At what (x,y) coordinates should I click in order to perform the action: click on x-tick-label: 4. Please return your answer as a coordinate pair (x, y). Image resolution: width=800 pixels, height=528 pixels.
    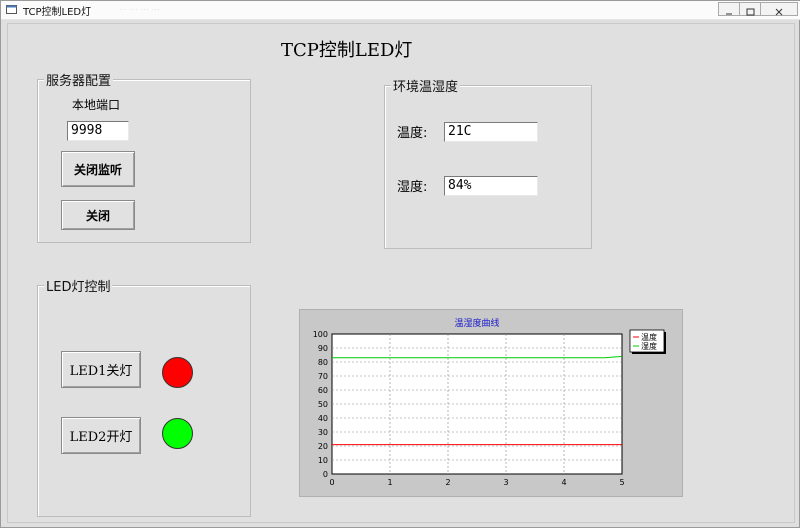
    Looking at the image, I should click on (563, 482).